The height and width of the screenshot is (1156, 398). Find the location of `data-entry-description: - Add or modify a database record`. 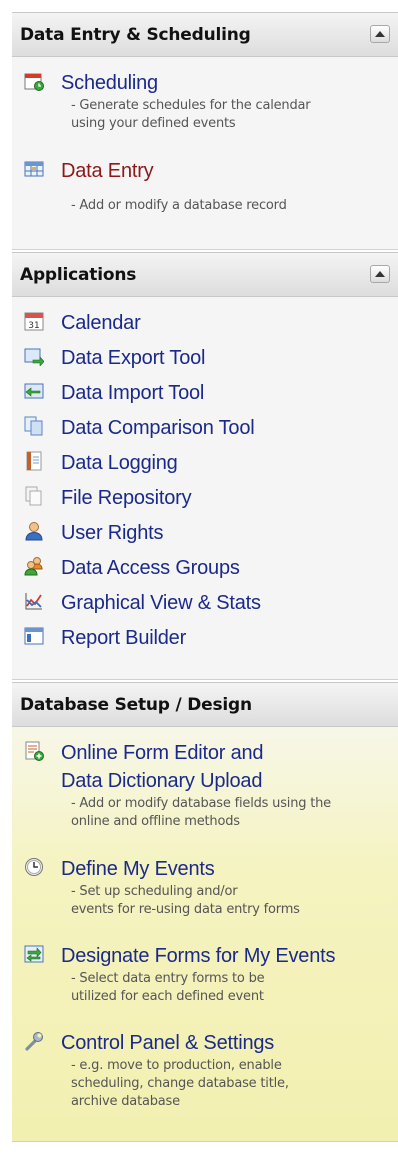

data-entry-description: - Add or modify a database record is located at coordinates (179, 205).